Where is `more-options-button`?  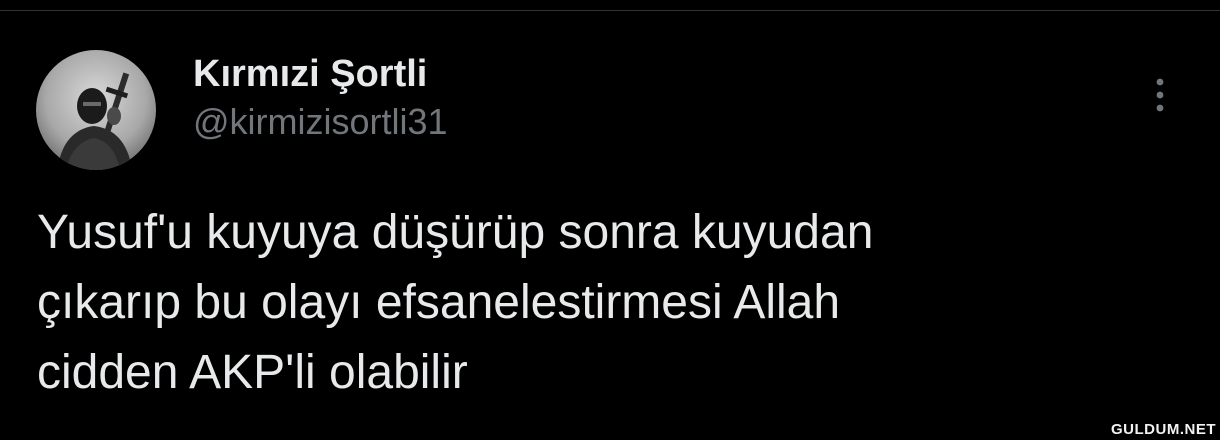
more-options-button is located at coordinates (1160, 97).